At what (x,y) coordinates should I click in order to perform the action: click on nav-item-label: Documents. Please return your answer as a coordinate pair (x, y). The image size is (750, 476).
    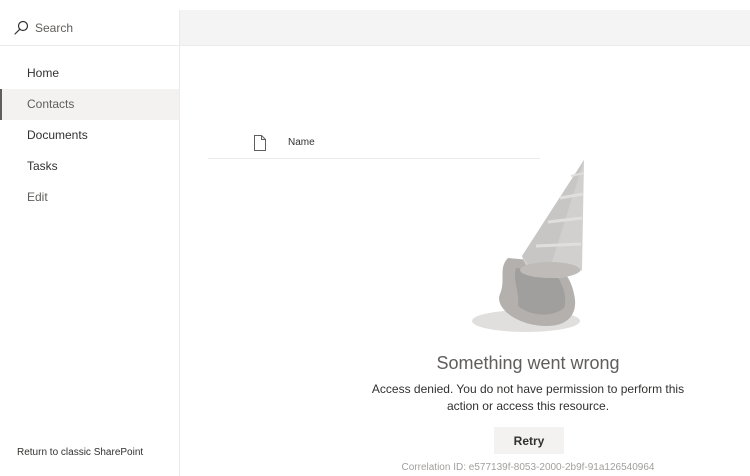
    Looking at the image, I should click on (57, 135).